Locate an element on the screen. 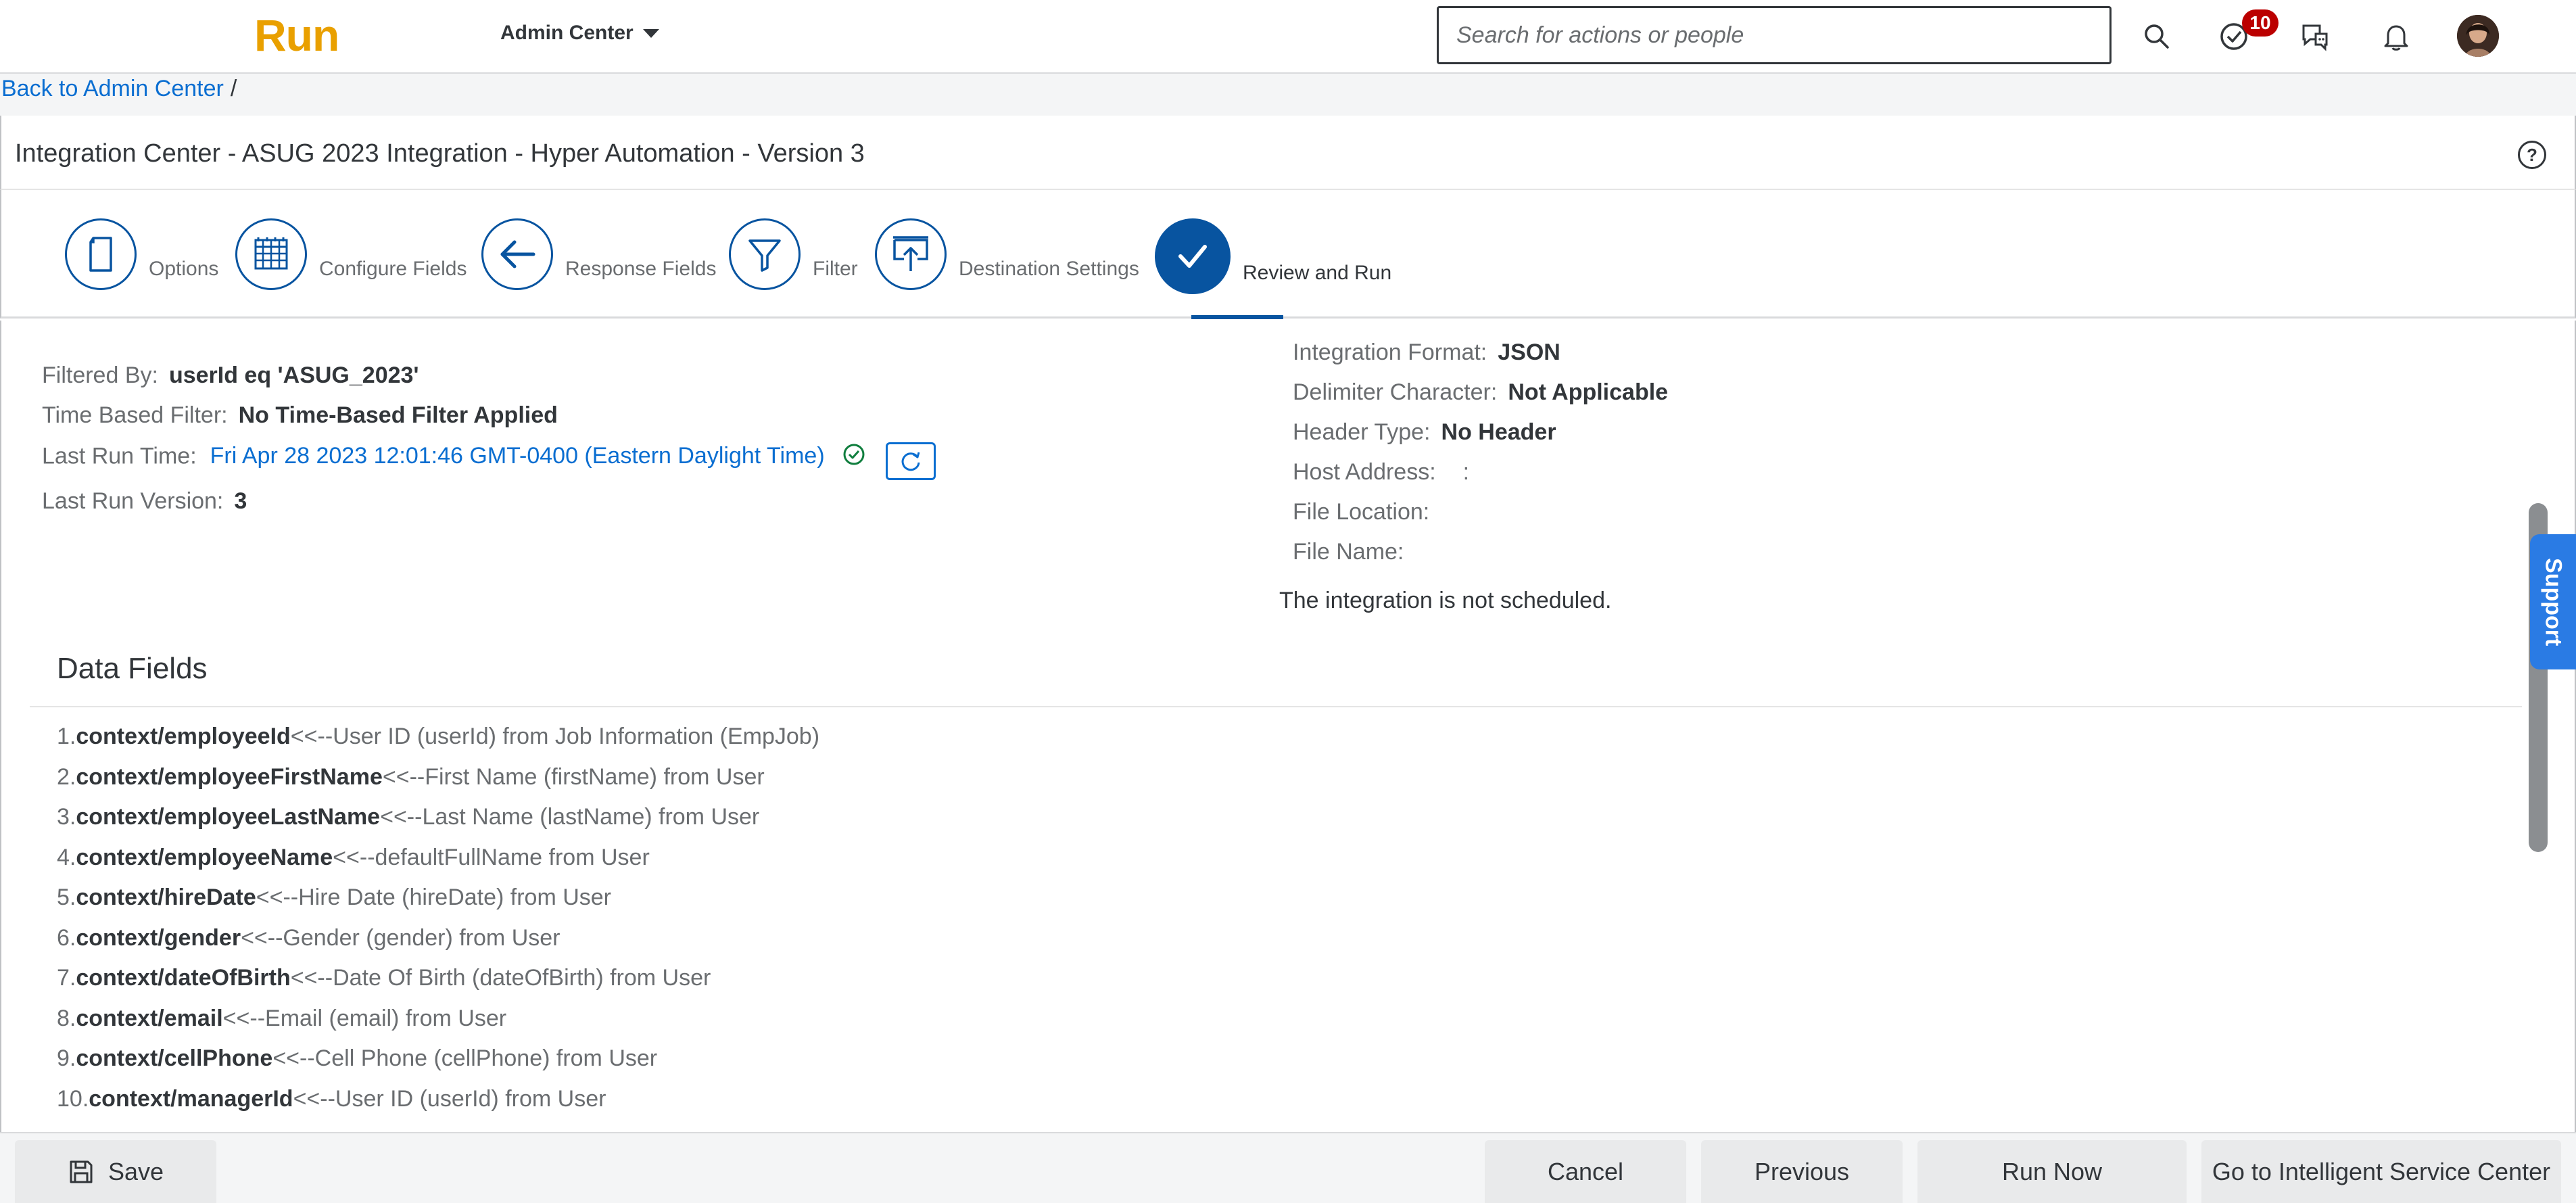 The width and height of the screenshot is (2576, 1203). item-number: 1. is located at coordinates (66, 736).